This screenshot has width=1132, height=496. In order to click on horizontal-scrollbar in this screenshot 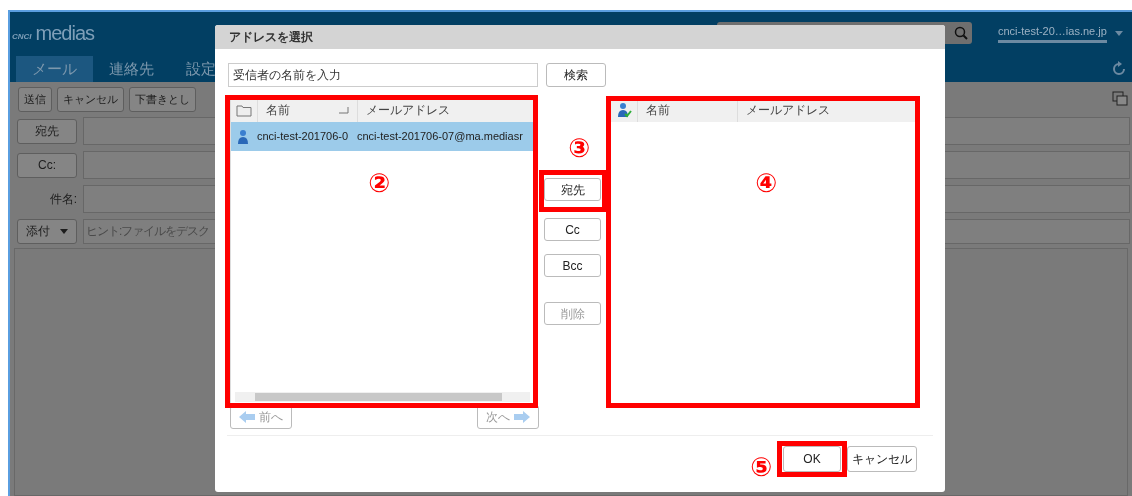, I will do `click(382, 397)`.